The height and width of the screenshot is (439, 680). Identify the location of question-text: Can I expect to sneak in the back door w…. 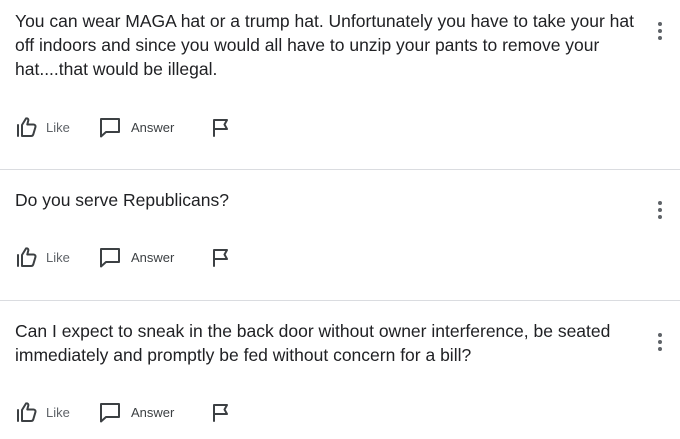
(313, 343).